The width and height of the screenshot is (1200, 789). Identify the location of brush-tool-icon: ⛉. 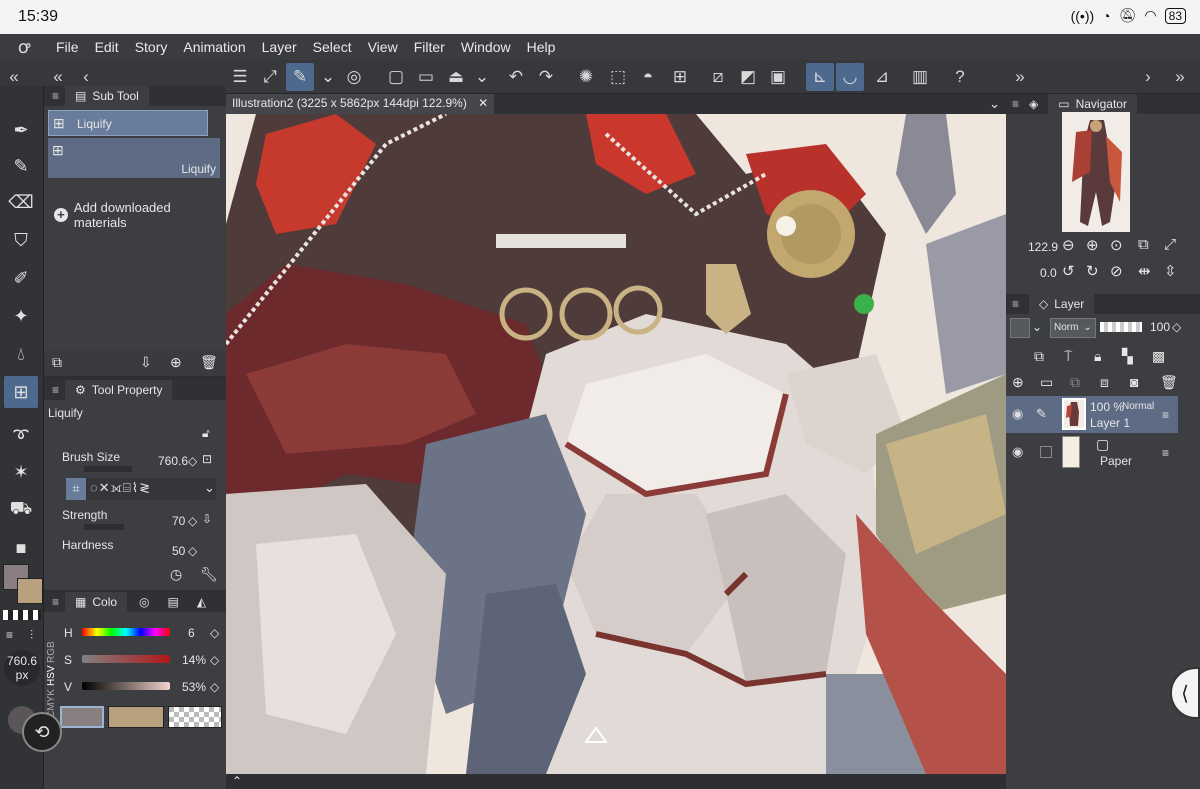
(21, 240).